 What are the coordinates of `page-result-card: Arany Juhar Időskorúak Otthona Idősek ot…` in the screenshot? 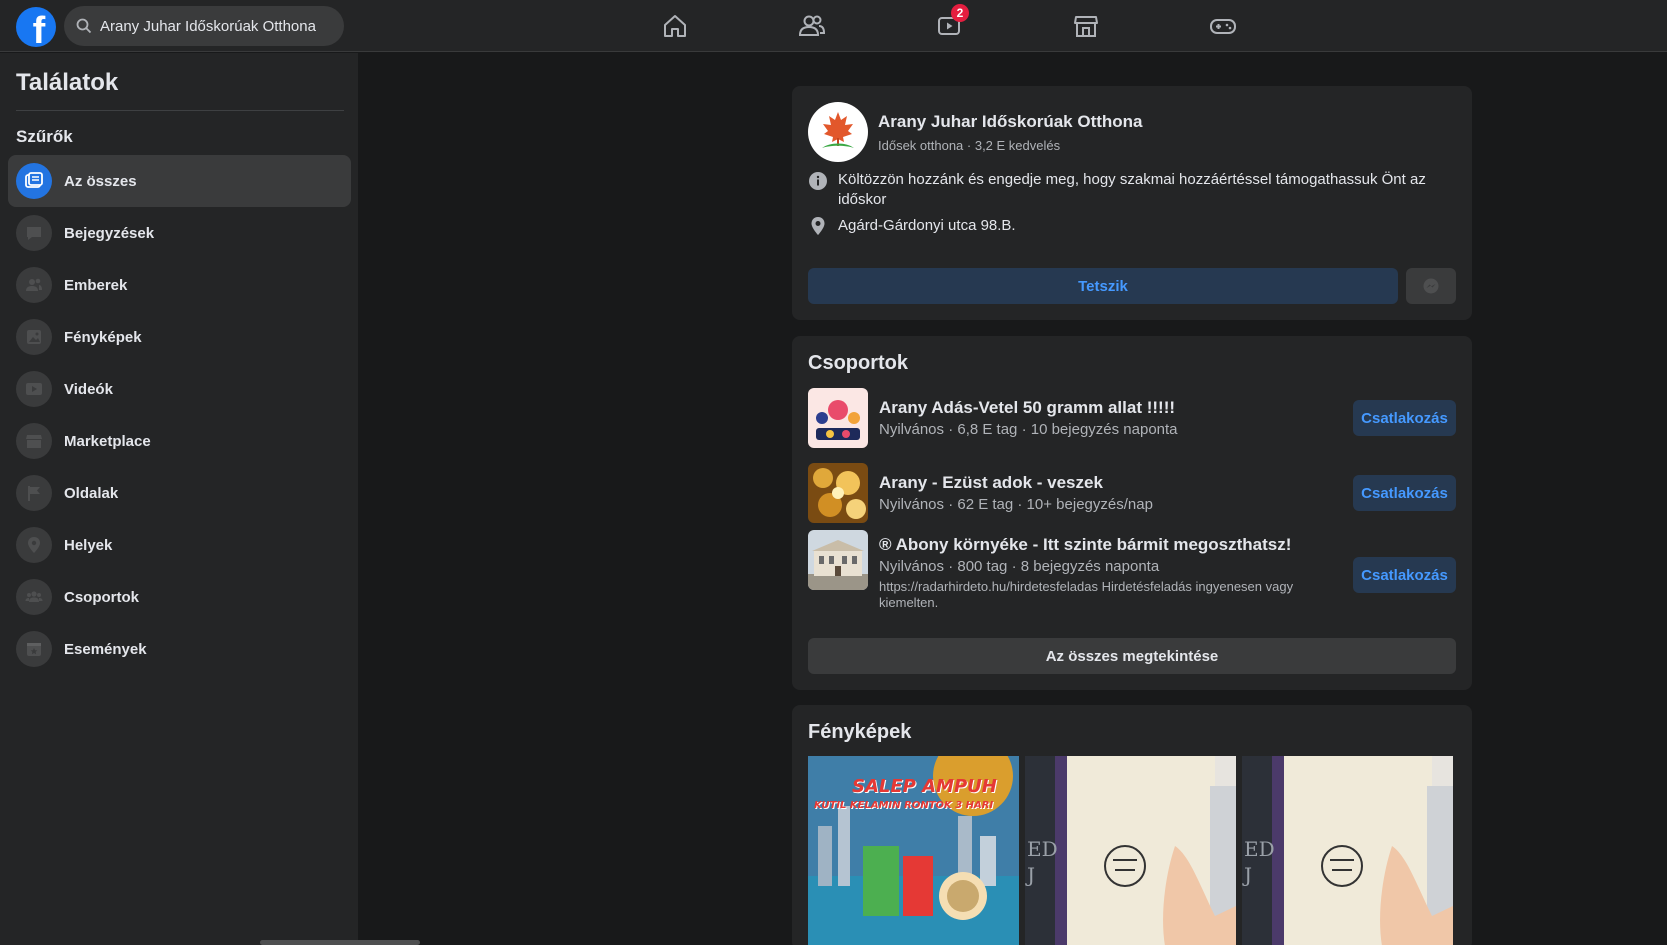 It's located at (1132, 203).